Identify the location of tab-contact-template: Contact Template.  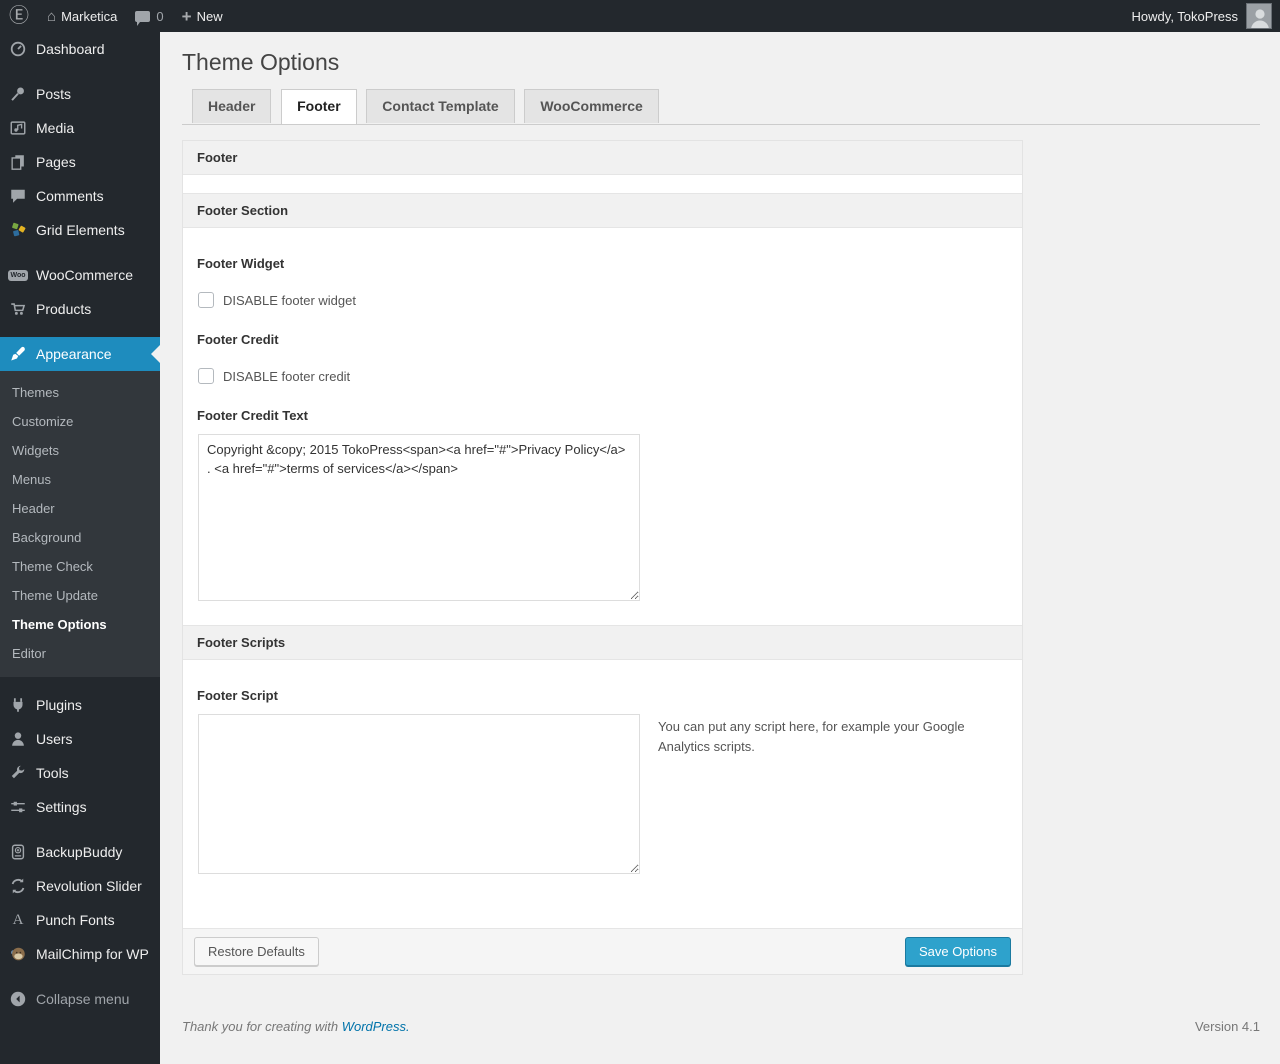
(440, 106).